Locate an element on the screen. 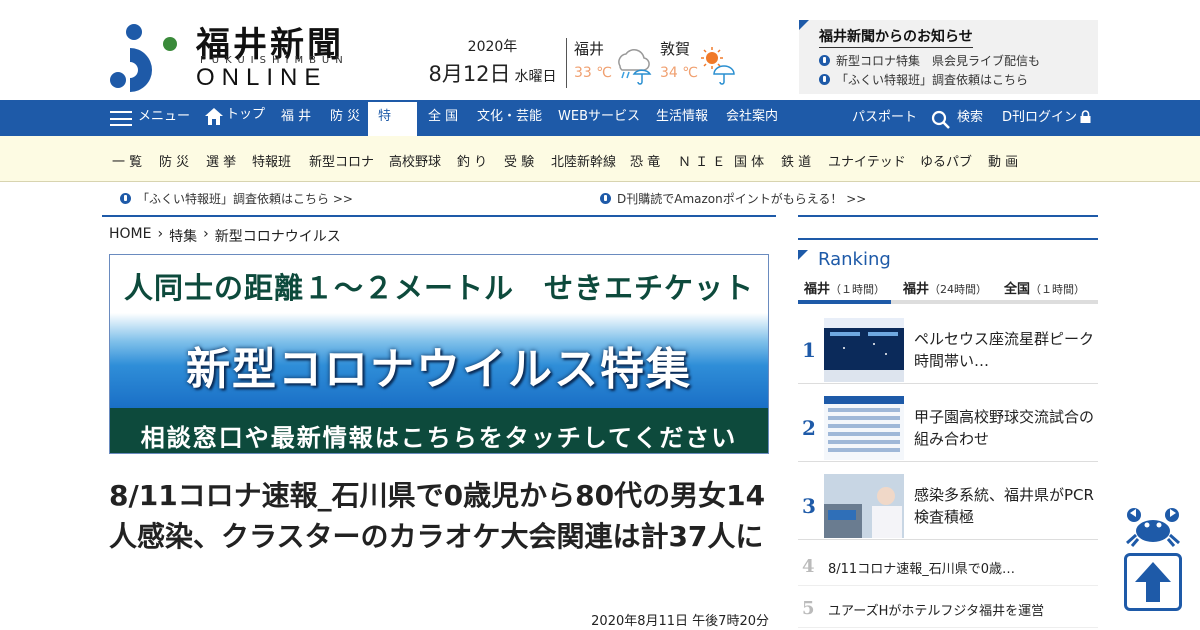  home-icon is located at coordinates (214, 116).